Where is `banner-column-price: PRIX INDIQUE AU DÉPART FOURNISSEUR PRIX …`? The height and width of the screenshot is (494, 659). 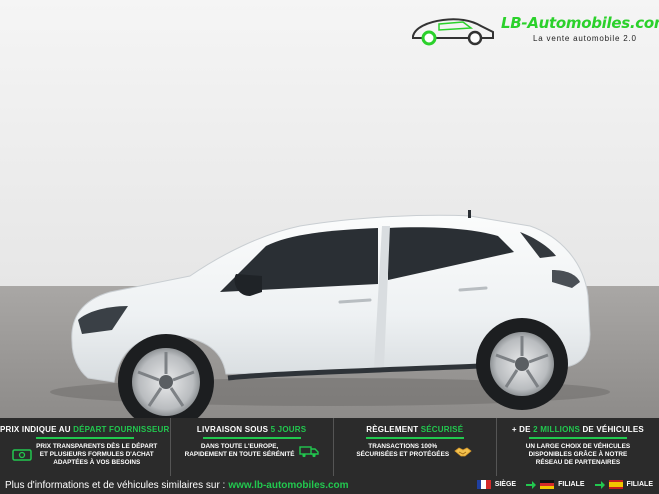 banner-column-price: PRIX INDIQUE AU DÉPART FOURNISSEUR PRIX … is located at coordinates (85, 447).